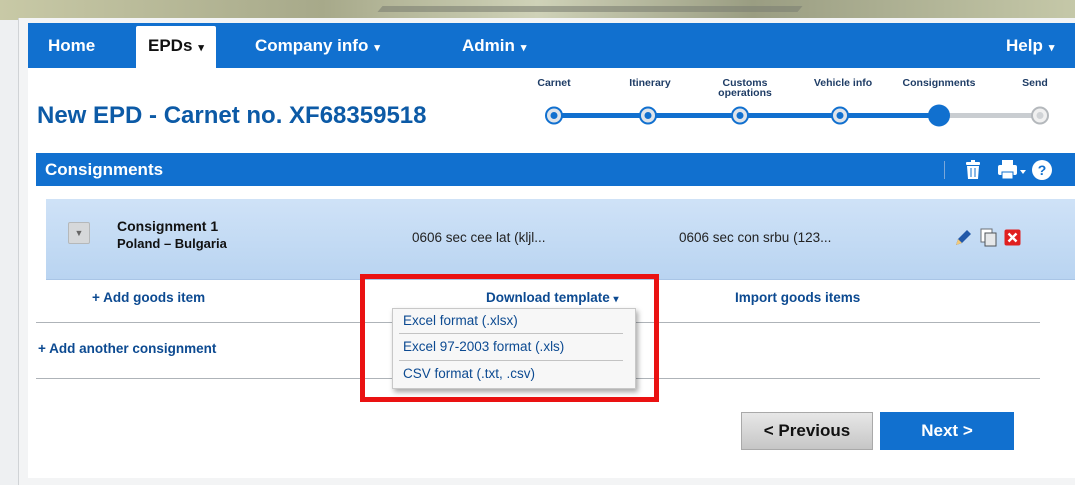  I want to click on step-dot-consignments-current, so click(939, 115).